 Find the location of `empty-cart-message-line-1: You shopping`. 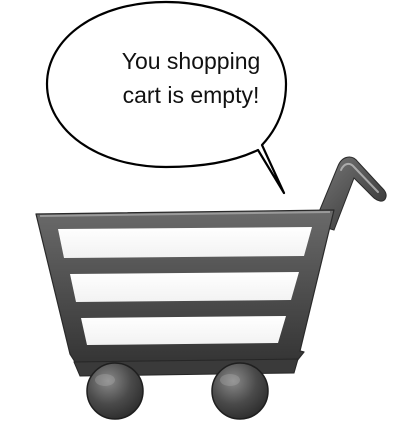

empty-cart-message-line-1: You shopping is located at coordinates (191, 61).